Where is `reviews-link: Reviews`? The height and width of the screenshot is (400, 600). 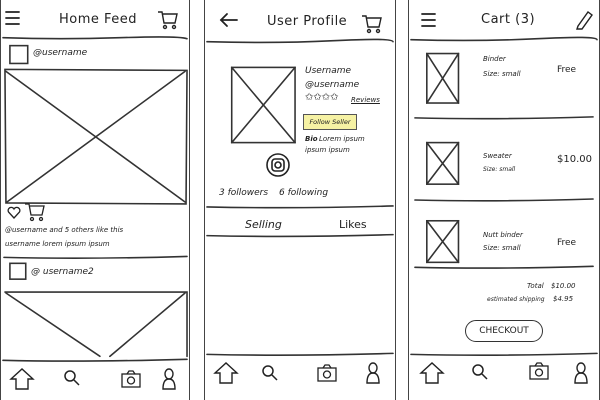
reviews-link: Reviews is located at coordinates (365, 100).